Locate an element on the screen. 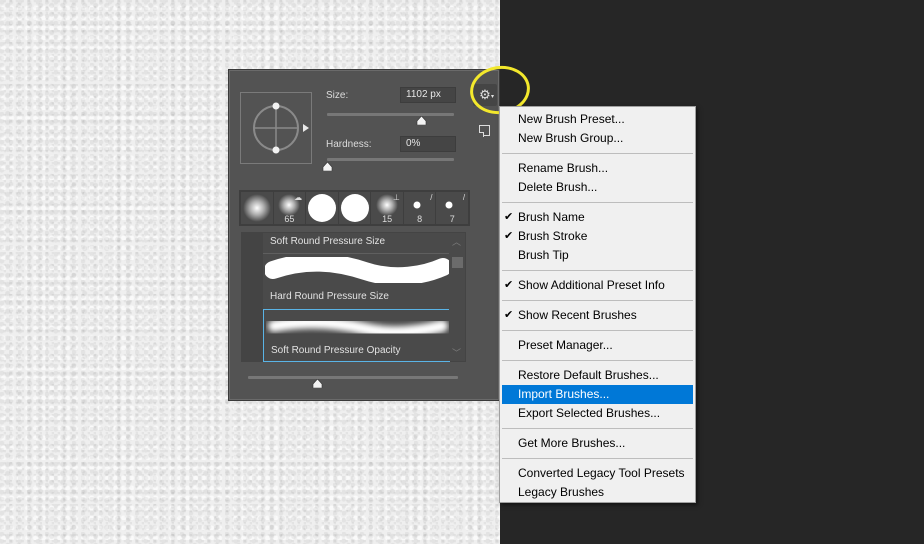 The height and width of the screenshot is (544, 924). menu-item-show-recent-brushes: ✔ Show Recent Brushes is located at coordinates (597, 315).